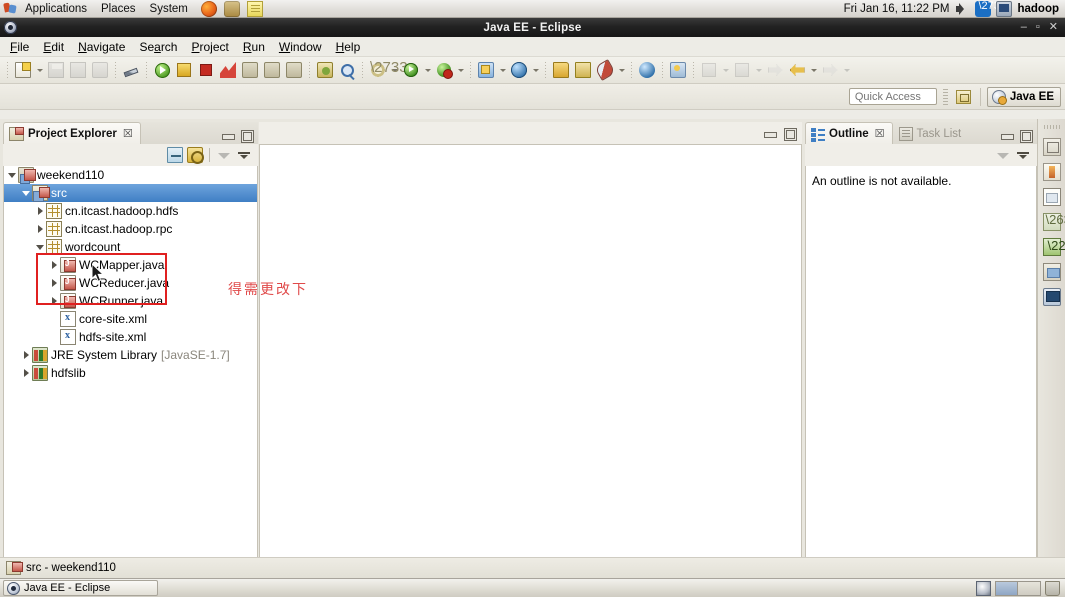  I want to click on annotation-next-button, so click(742, 70).